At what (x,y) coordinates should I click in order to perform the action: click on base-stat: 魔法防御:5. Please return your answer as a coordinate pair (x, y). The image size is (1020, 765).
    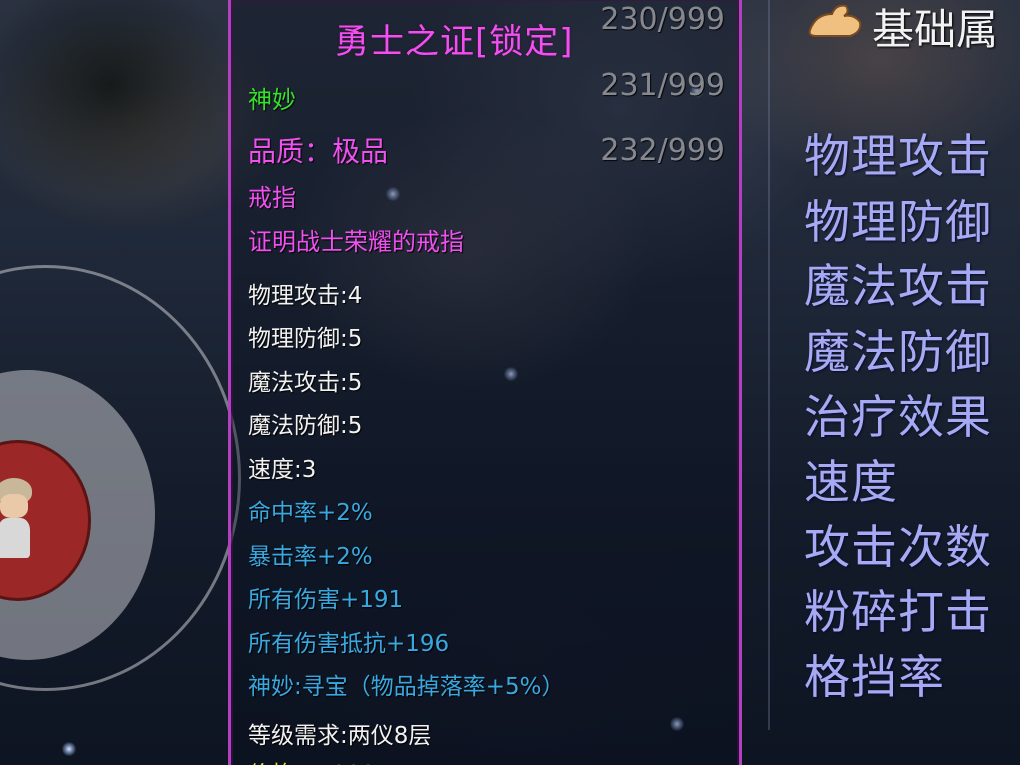
    Looking at the image, I should click on (305, 426).